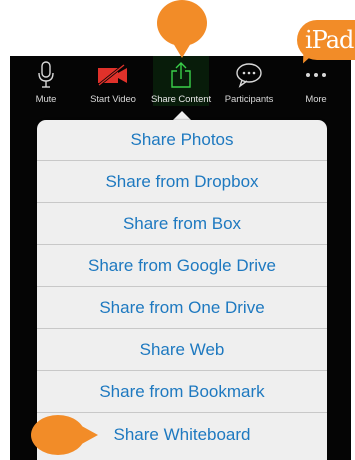 Image resolution: width=355 pixels, height=460 pixels. I want to click on mute-button: Mute, so click(46, 82).